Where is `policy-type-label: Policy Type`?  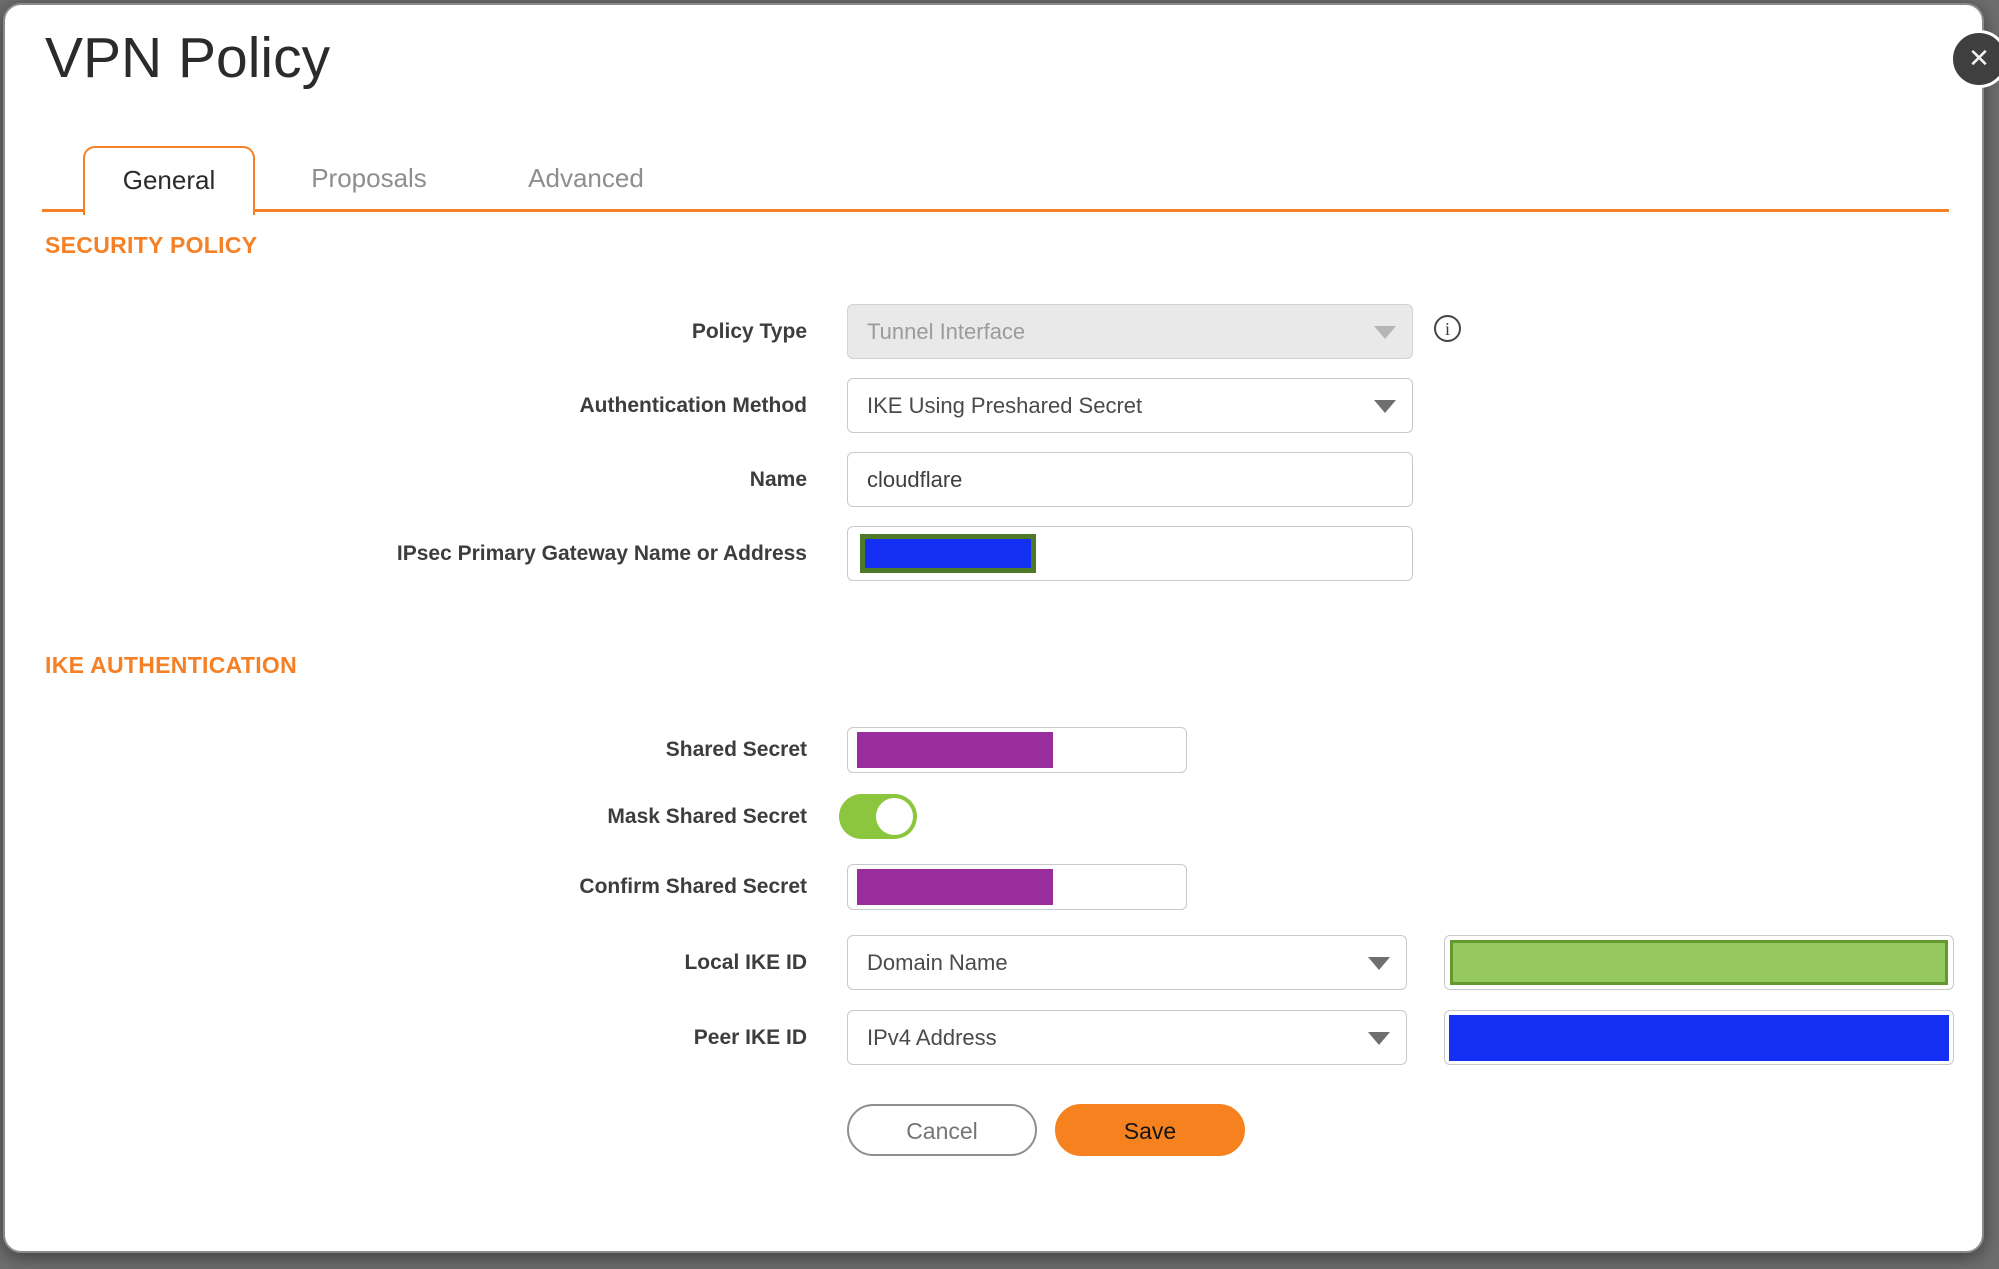
policy-type-label: Policy Type is located at coordinates (749, 331).